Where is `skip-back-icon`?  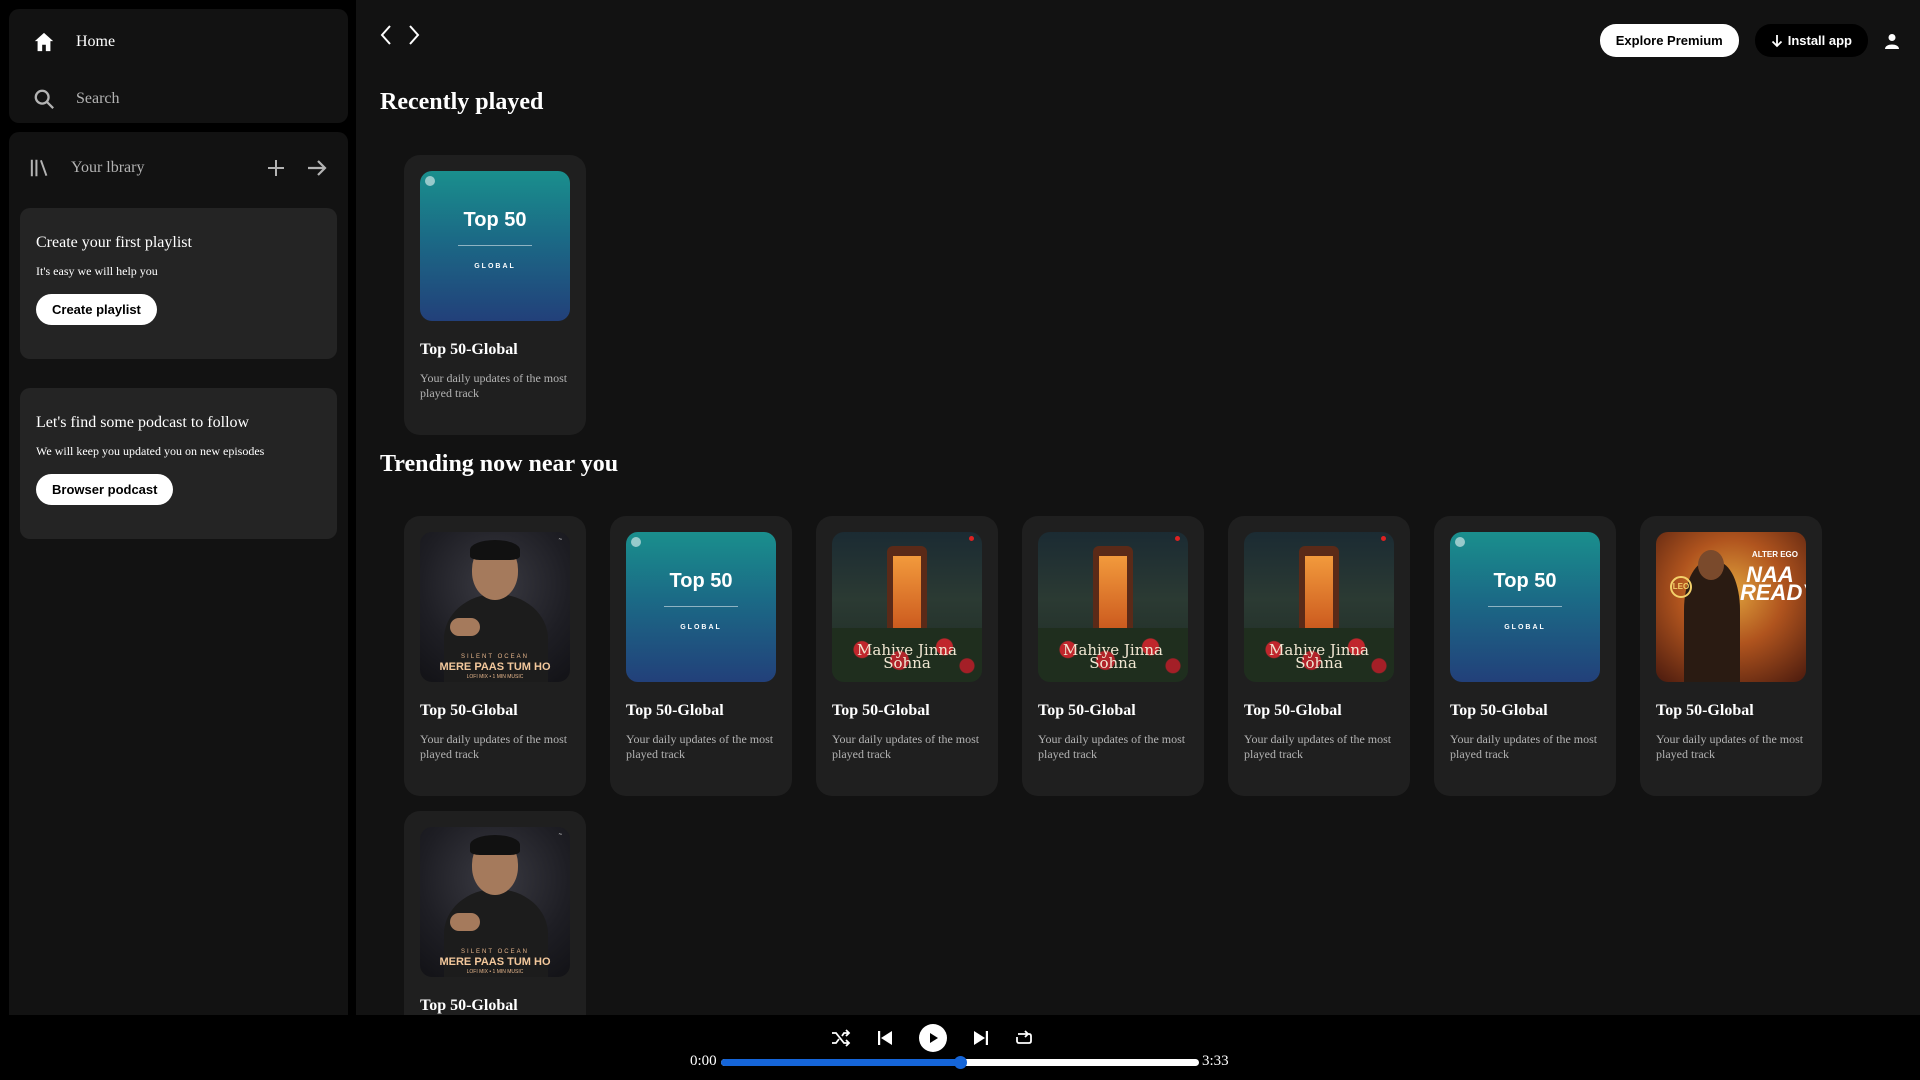 skip-back-icon is located at coordinates (885, 1038).